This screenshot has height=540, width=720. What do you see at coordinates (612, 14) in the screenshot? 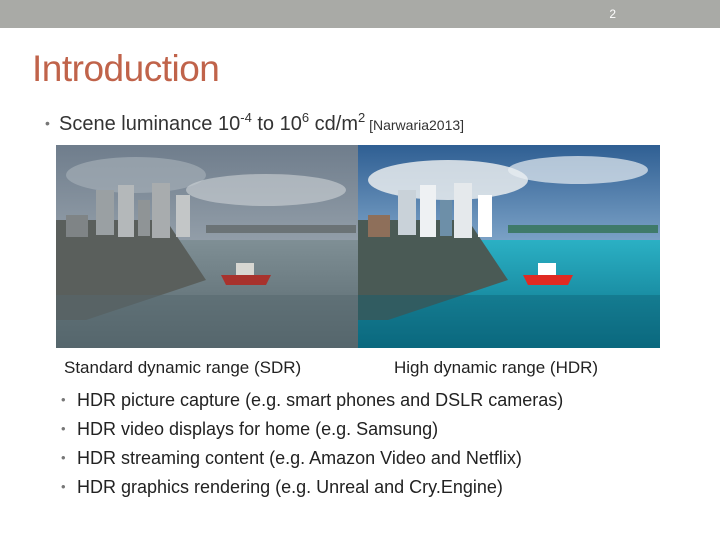
I see `slide-number: 2` at bounding box center [612, 14].